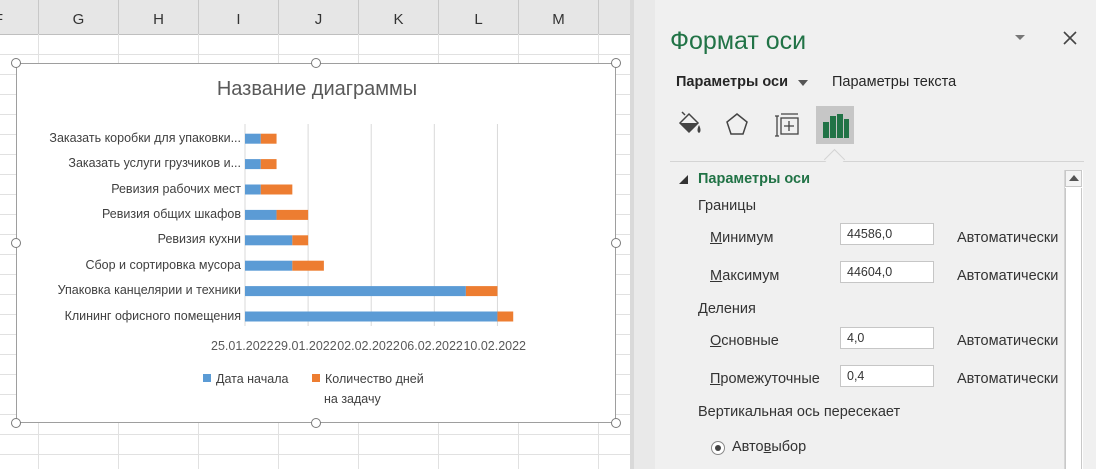 This screenshot has width=1096, height=469. I want to click on effects-category-button, so click(737, 125).